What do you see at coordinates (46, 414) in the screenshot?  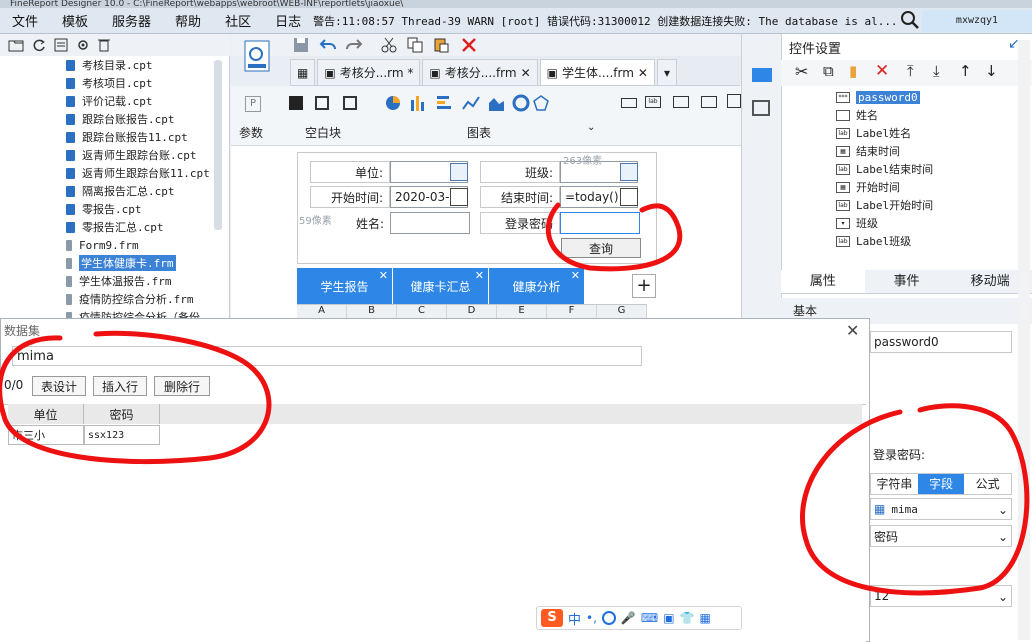 I see `column-header: 单位` at bounding box center [46, 414].